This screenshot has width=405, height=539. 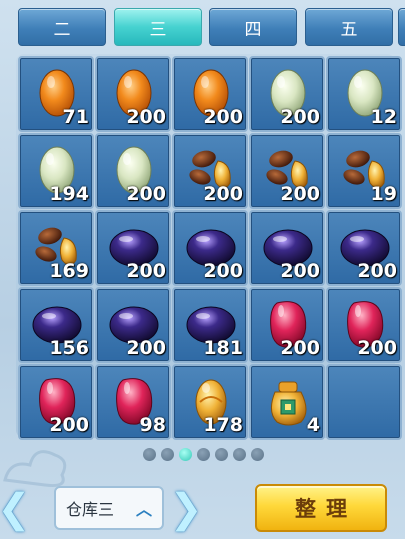 What do you see at coordinates (223, 348) in the screenshot?
I see `item-count: 181` at bounding box center [223, 348].